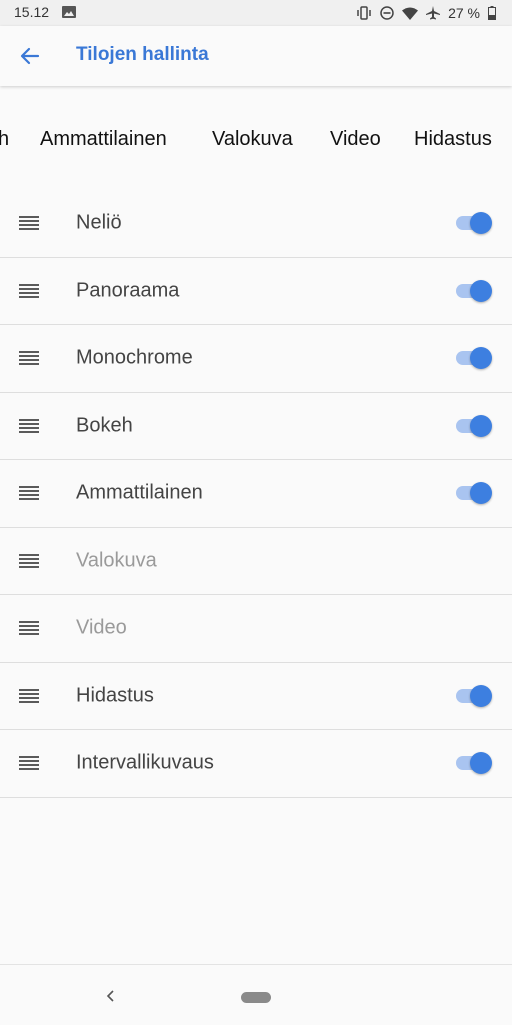 This screenshot has width=512, height=1025. I want to click on list-item: Hidastus, so click(256, 696).